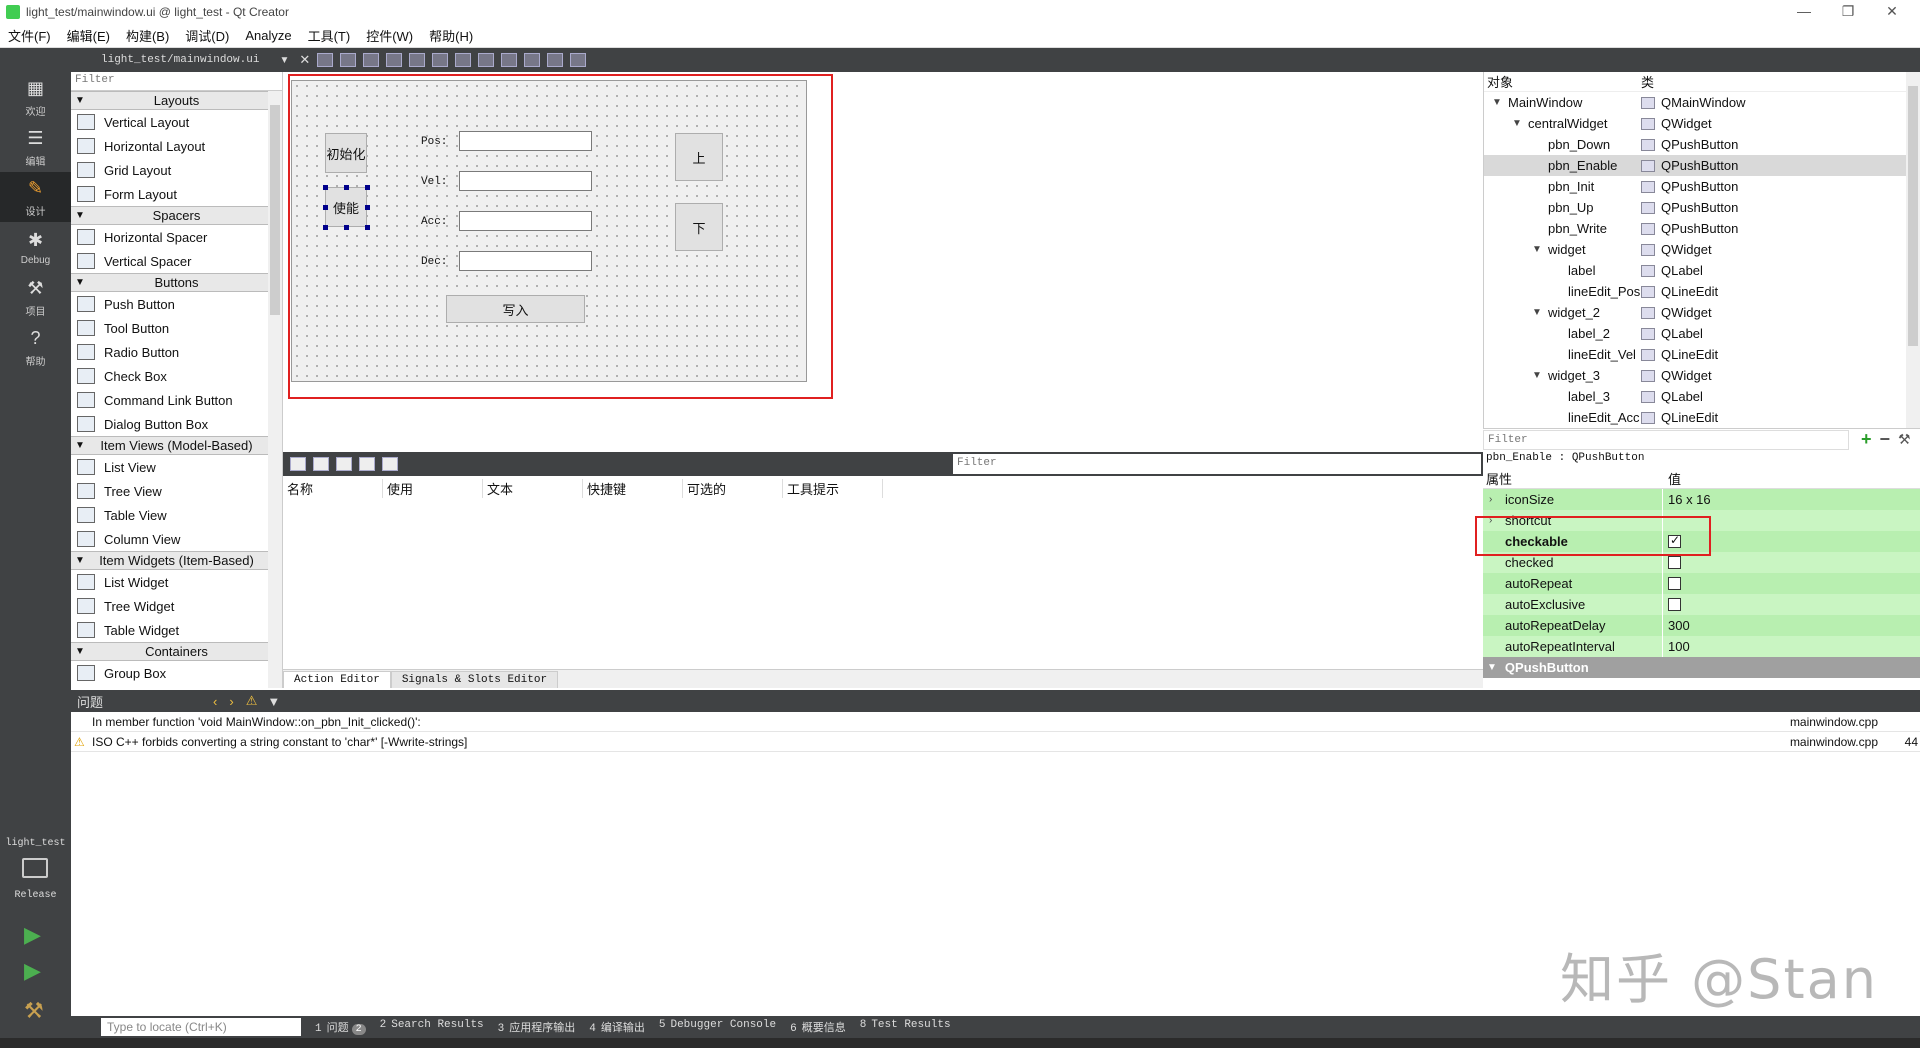 This screenshot has width=1920, height=1048. I want to click on property-value: 100, so click(1676, 646).